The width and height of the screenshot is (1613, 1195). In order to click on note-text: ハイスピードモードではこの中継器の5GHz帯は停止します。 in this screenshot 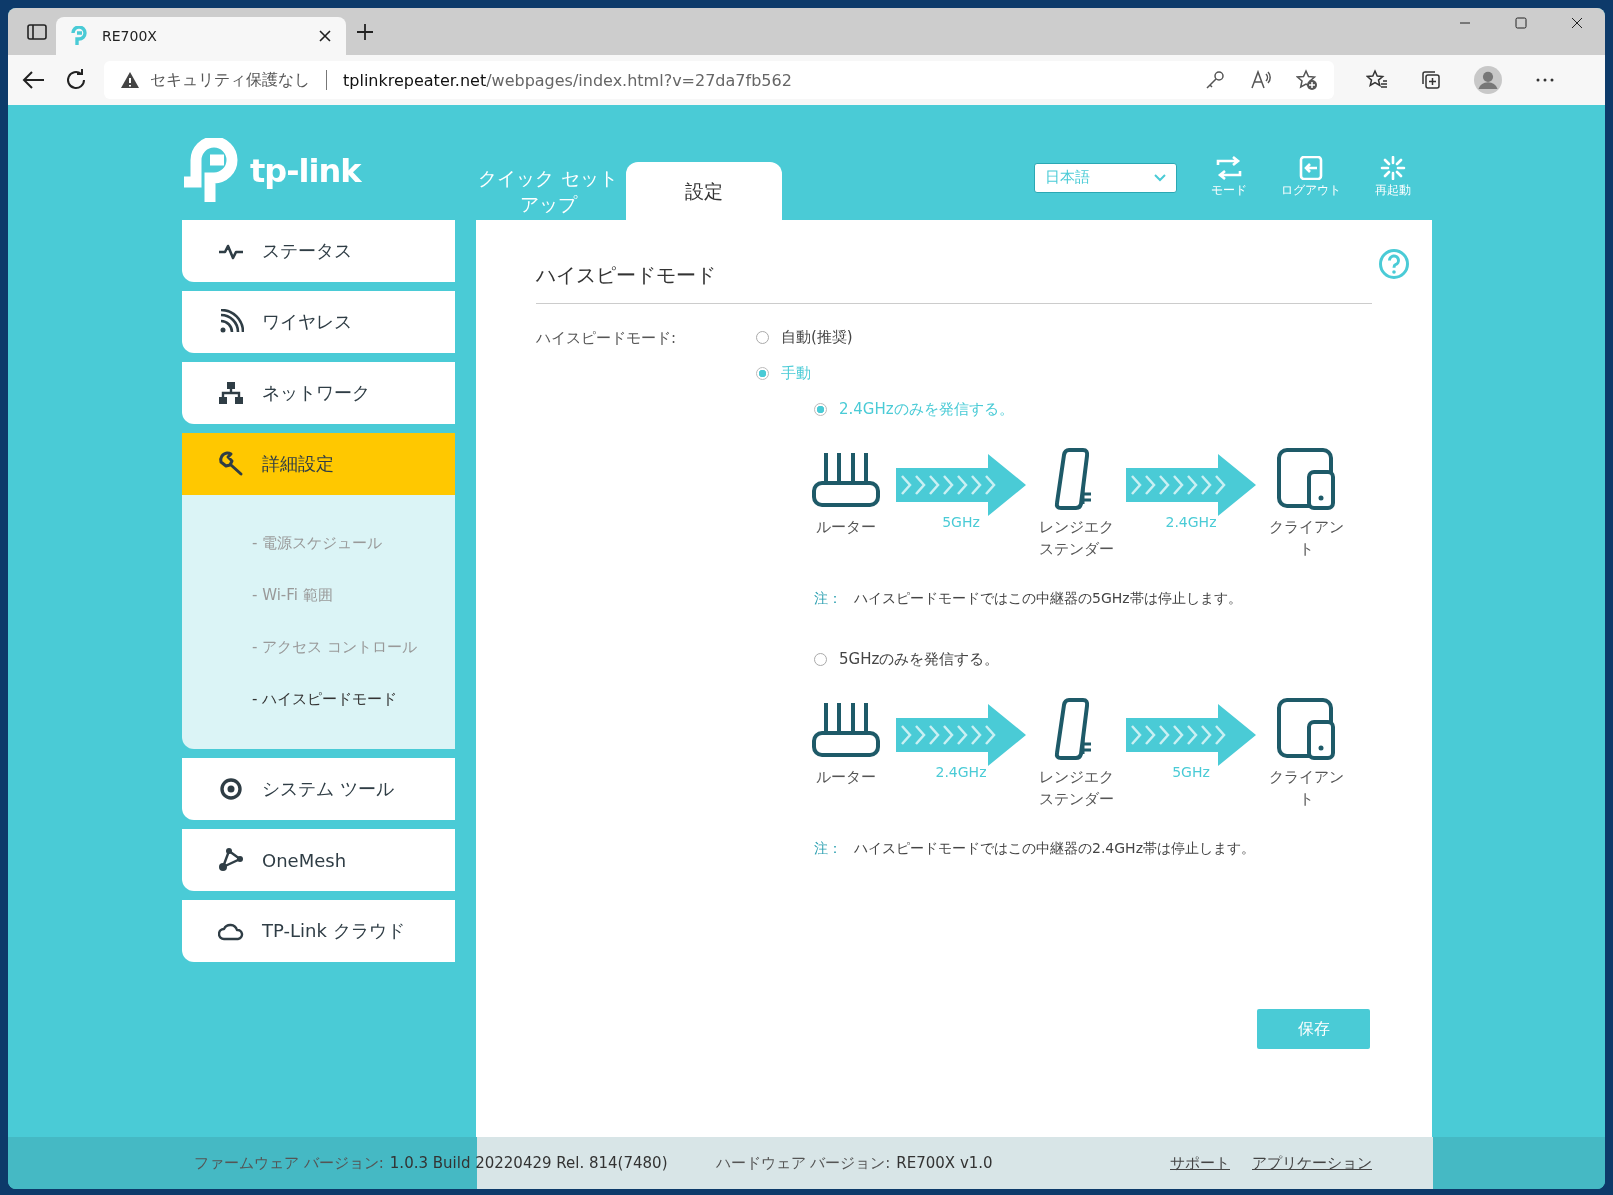, I will do `click(1048, 599)`.